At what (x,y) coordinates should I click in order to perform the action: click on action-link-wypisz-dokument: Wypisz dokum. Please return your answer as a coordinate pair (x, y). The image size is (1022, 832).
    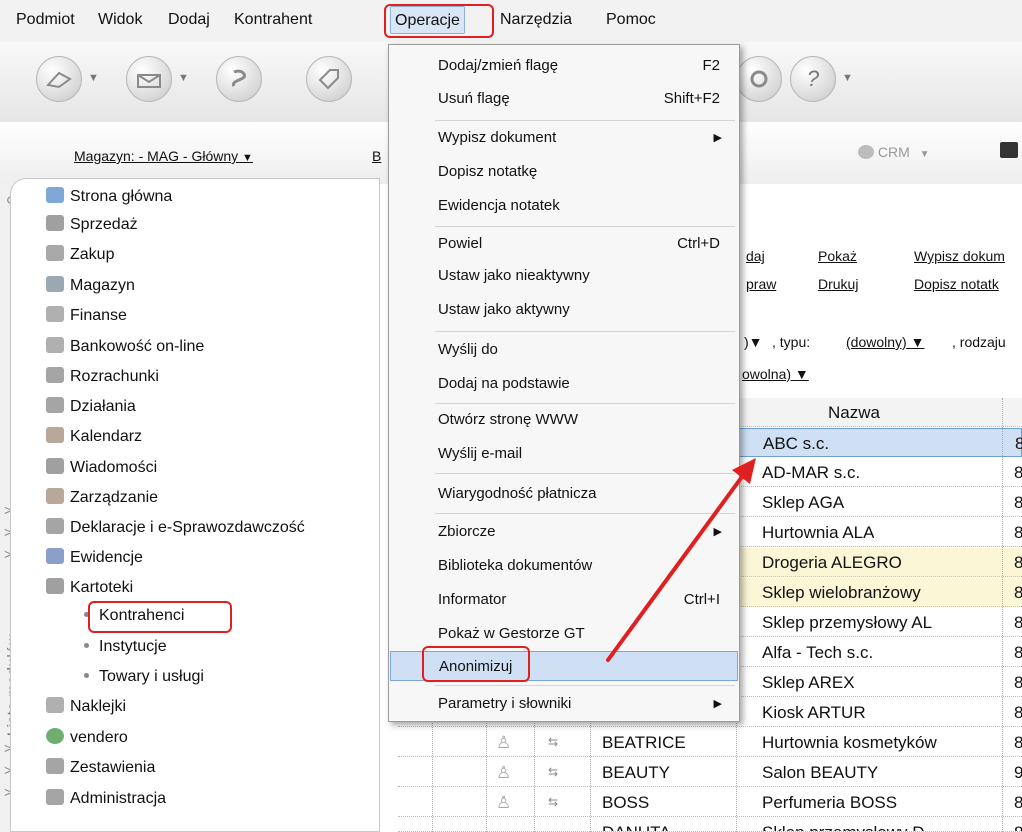
    Looking at the image, I should click on (959, 256).